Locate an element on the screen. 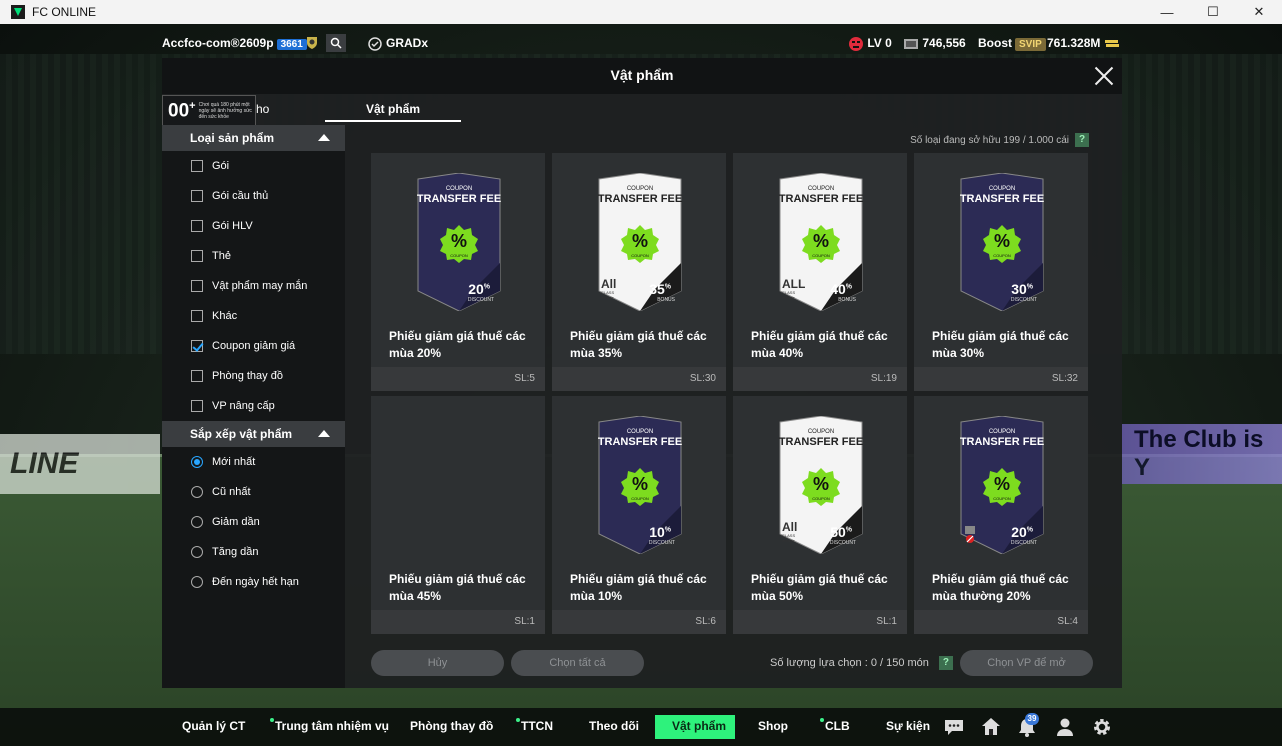  nav-item: Vật phẩm is located at coordinates (699, 726).